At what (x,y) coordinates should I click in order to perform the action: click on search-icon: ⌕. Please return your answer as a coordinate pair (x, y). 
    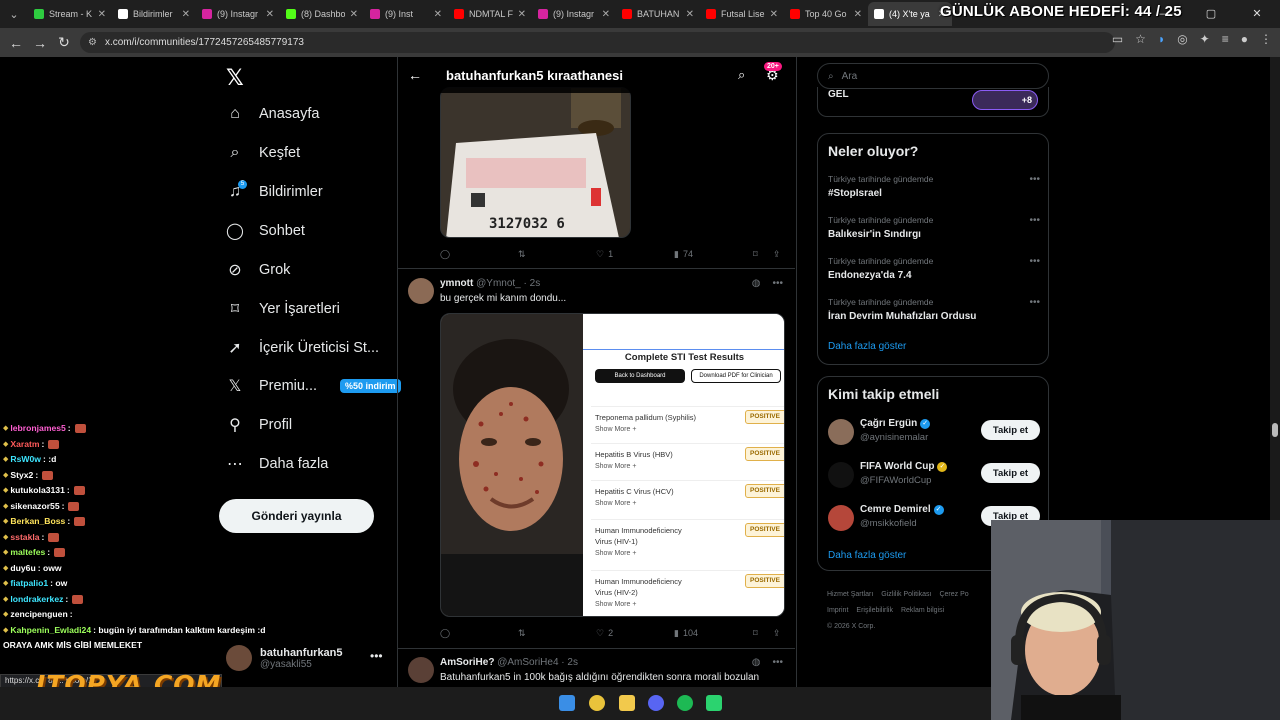
    Looking at the image, I should click on (741, 75).